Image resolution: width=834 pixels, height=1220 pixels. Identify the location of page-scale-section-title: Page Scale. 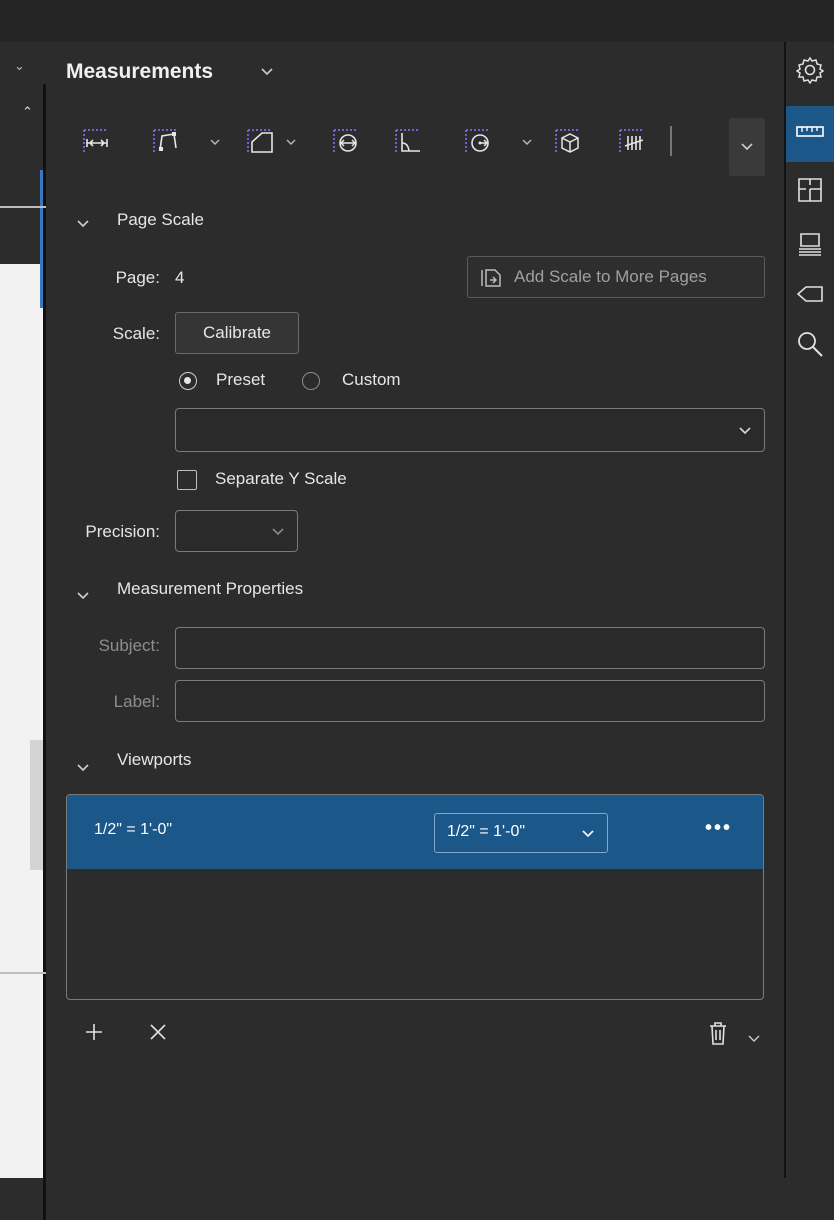
(160, 220).